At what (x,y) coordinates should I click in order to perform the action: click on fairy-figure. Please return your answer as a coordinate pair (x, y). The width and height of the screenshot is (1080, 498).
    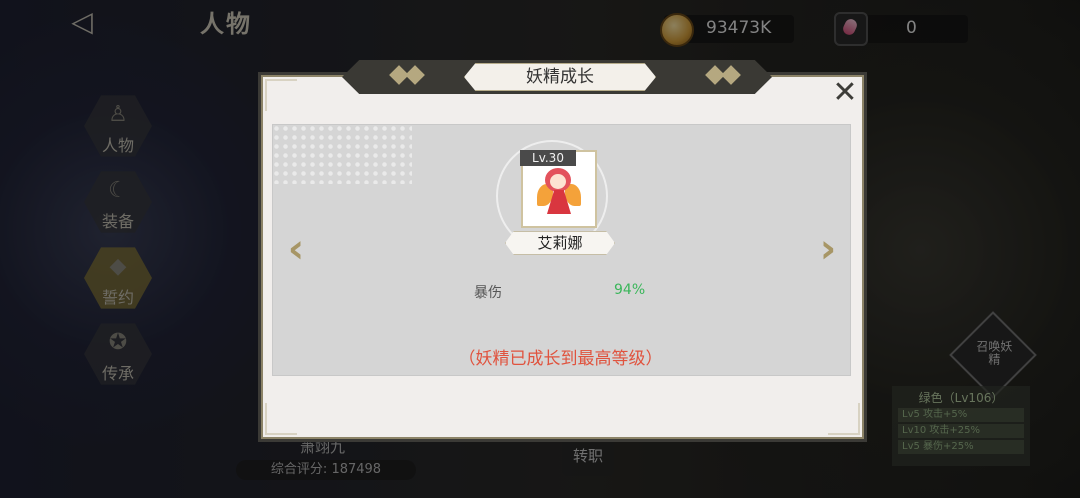
    Looking at the image, I should click on (559, 195).